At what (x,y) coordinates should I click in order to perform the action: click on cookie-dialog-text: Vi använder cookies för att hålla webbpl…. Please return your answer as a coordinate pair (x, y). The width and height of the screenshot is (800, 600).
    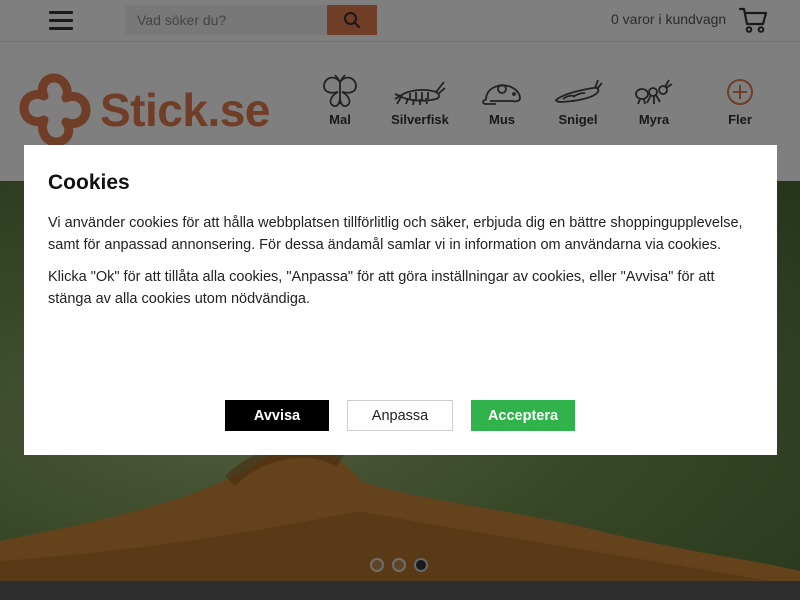
    Looking at the image, I should click on (395, 234).